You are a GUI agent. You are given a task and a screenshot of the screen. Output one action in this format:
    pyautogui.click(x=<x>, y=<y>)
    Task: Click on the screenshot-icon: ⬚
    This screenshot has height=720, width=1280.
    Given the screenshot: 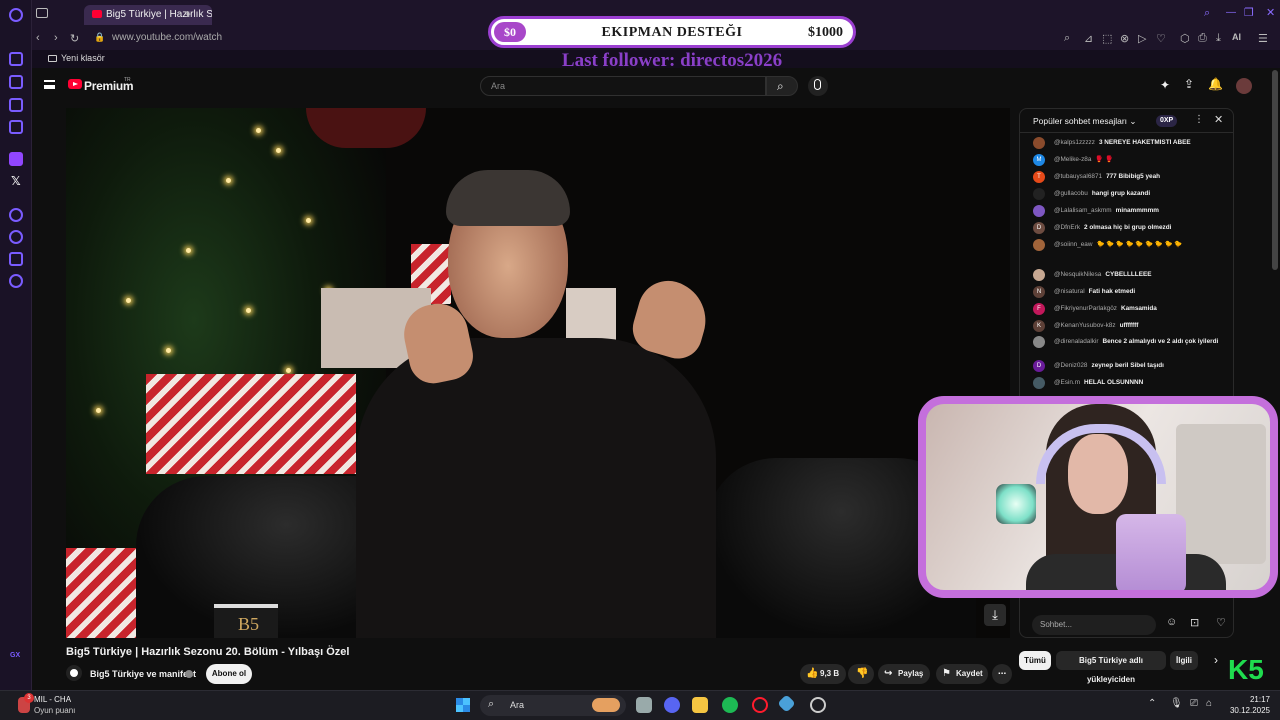 What is the action you would take?
    pyautogui.click(x=1107, y=38)
    